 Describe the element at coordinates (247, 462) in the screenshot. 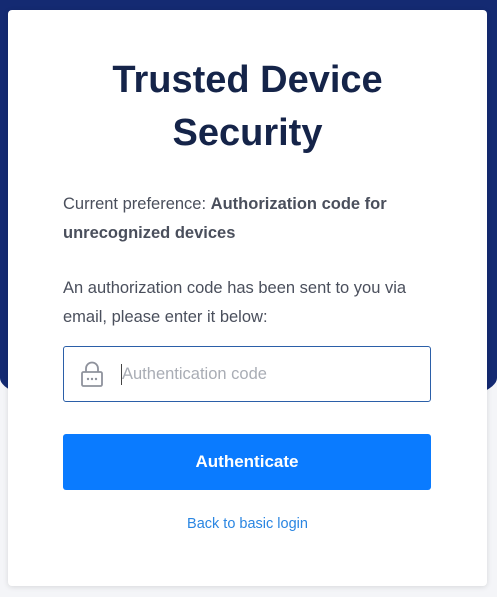

I see `authenticate-button: Authenticate` at that location.